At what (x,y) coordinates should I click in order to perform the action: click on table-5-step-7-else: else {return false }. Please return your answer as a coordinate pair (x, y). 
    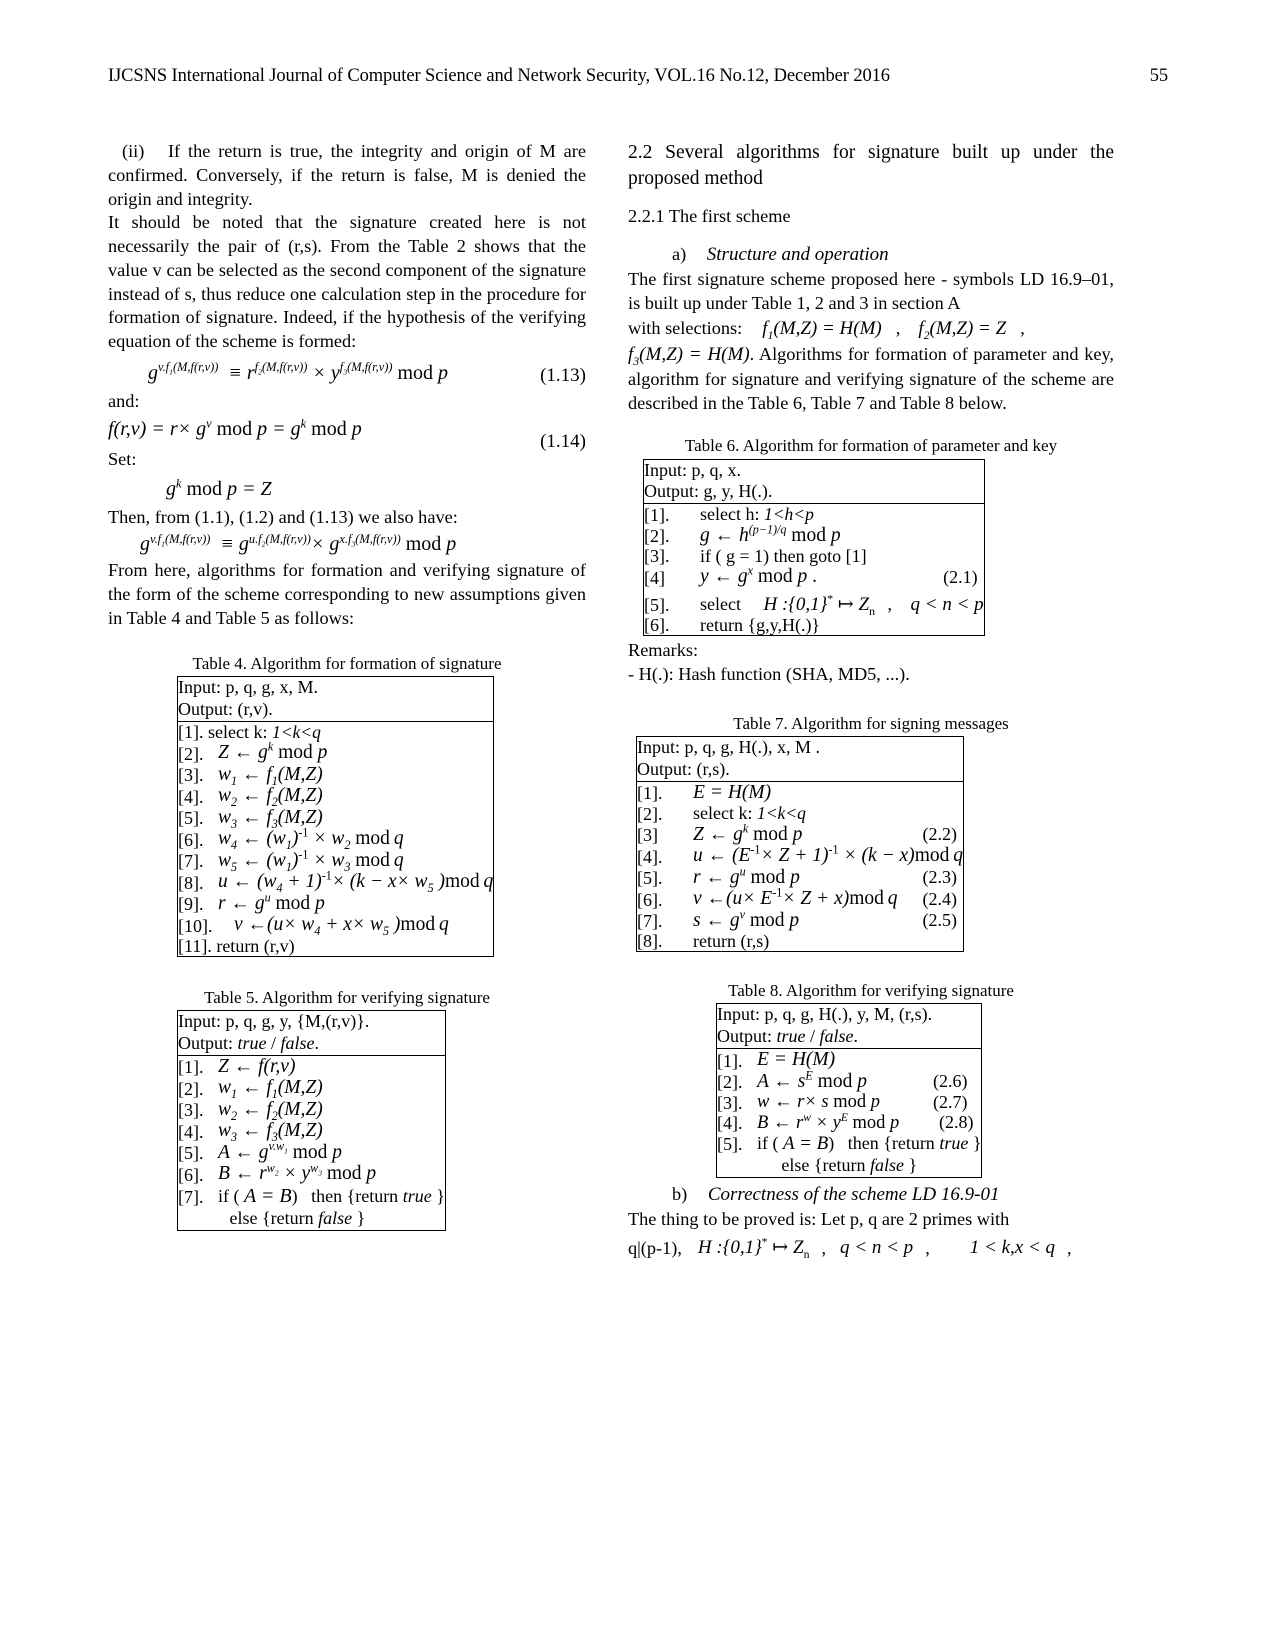
    Looking at the image, I should click on (311, 1218).